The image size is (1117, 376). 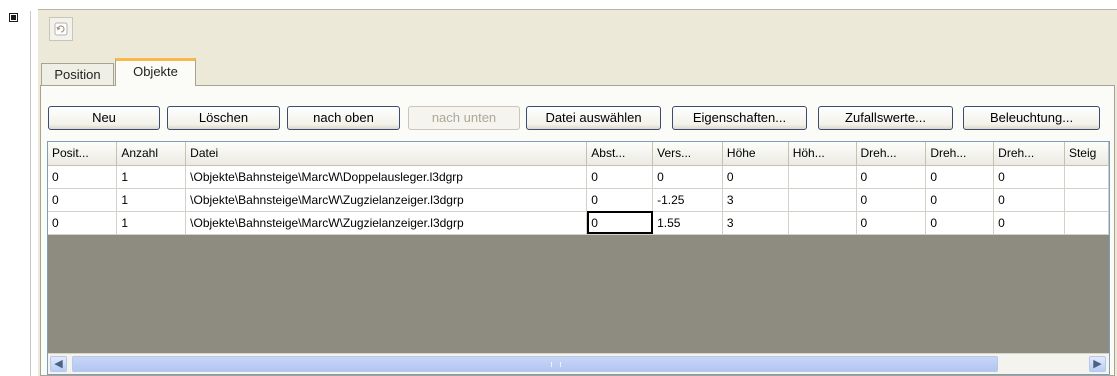 I want to click on tab-objekte: Objekte, so click(x=155, y=72).